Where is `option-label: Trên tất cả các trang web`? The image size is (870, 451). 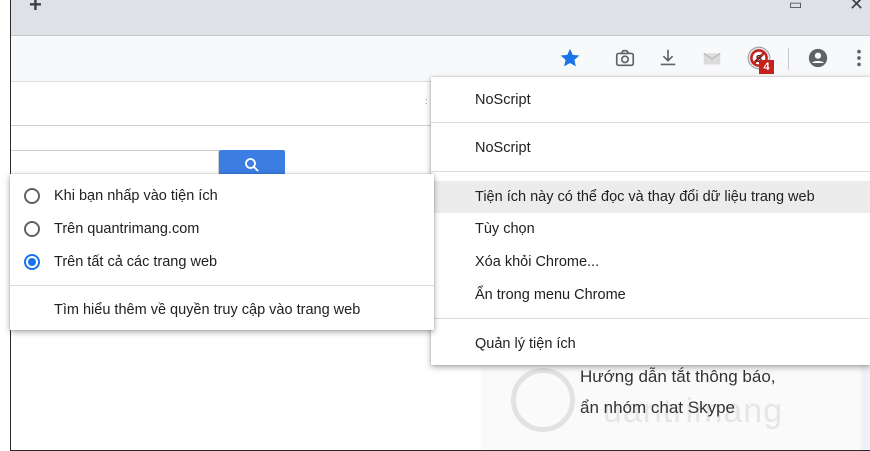 option-label: Trên tất cả các trang web is located at coordinates (136, 262).